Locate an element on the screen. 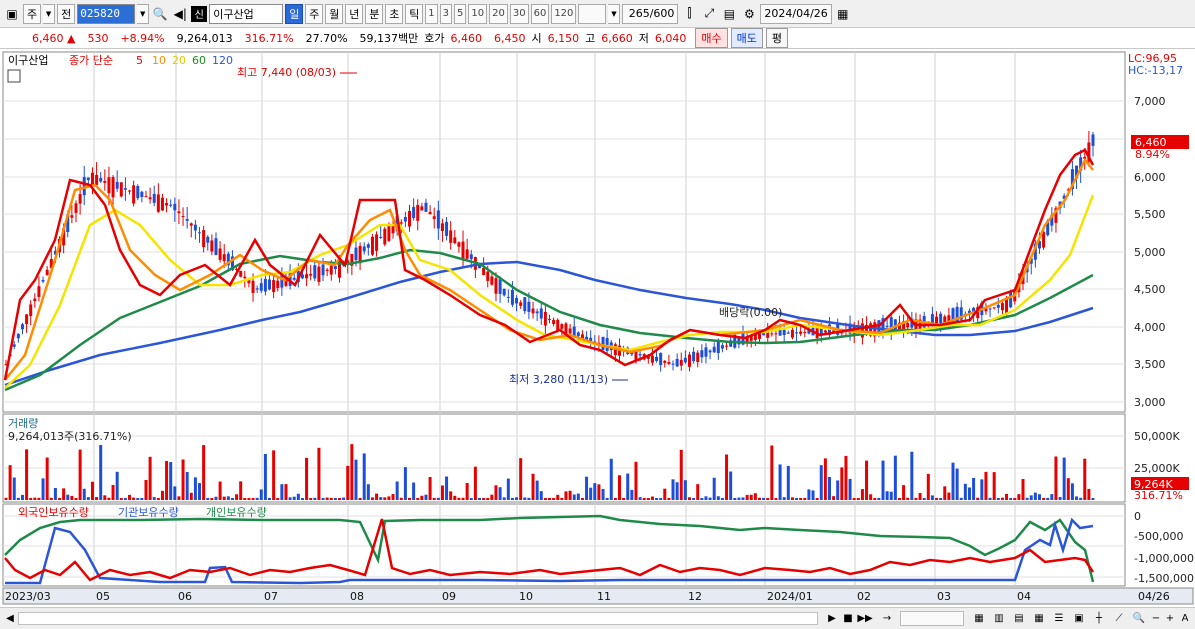 This screenshot has height=629, width=1195. period-second-button: 초 is located at coordinates (394, 13).